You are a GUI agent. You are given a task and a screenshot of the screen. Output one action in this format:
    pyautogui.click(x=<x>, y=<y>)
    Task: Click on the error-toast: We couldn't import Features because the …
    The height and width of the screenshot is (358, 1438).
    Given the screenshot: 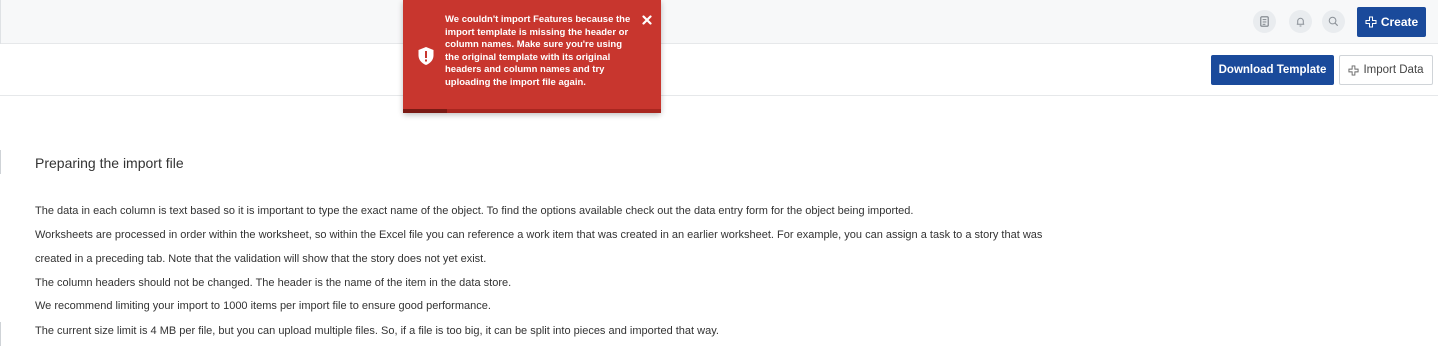 What is the action you would take?
    pyautogui.click(x=532, y=56)
    